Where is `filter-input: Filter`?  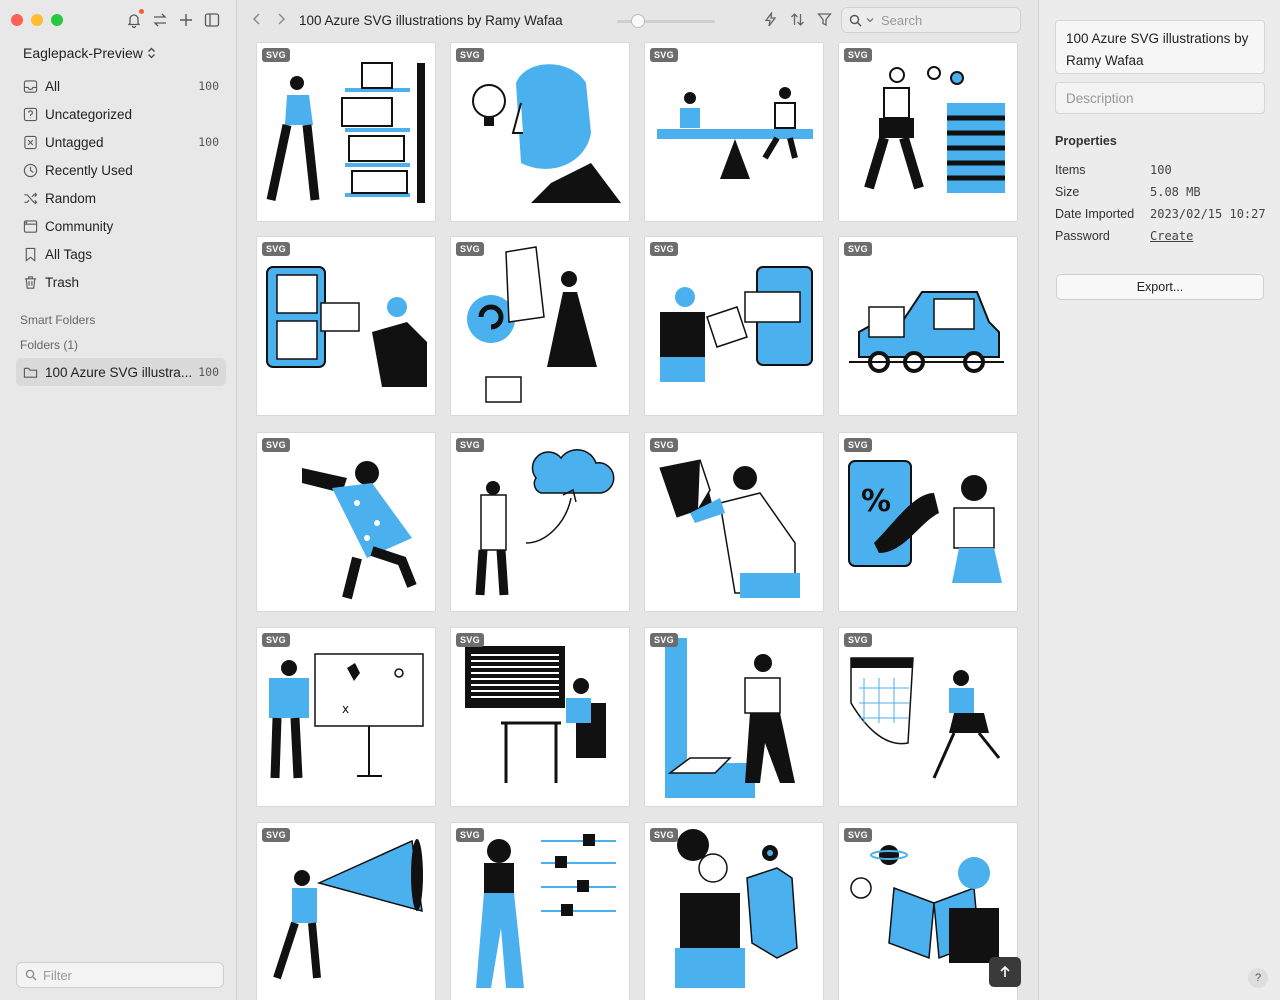 filter-input: Filter is located at coordinates (120, 975).